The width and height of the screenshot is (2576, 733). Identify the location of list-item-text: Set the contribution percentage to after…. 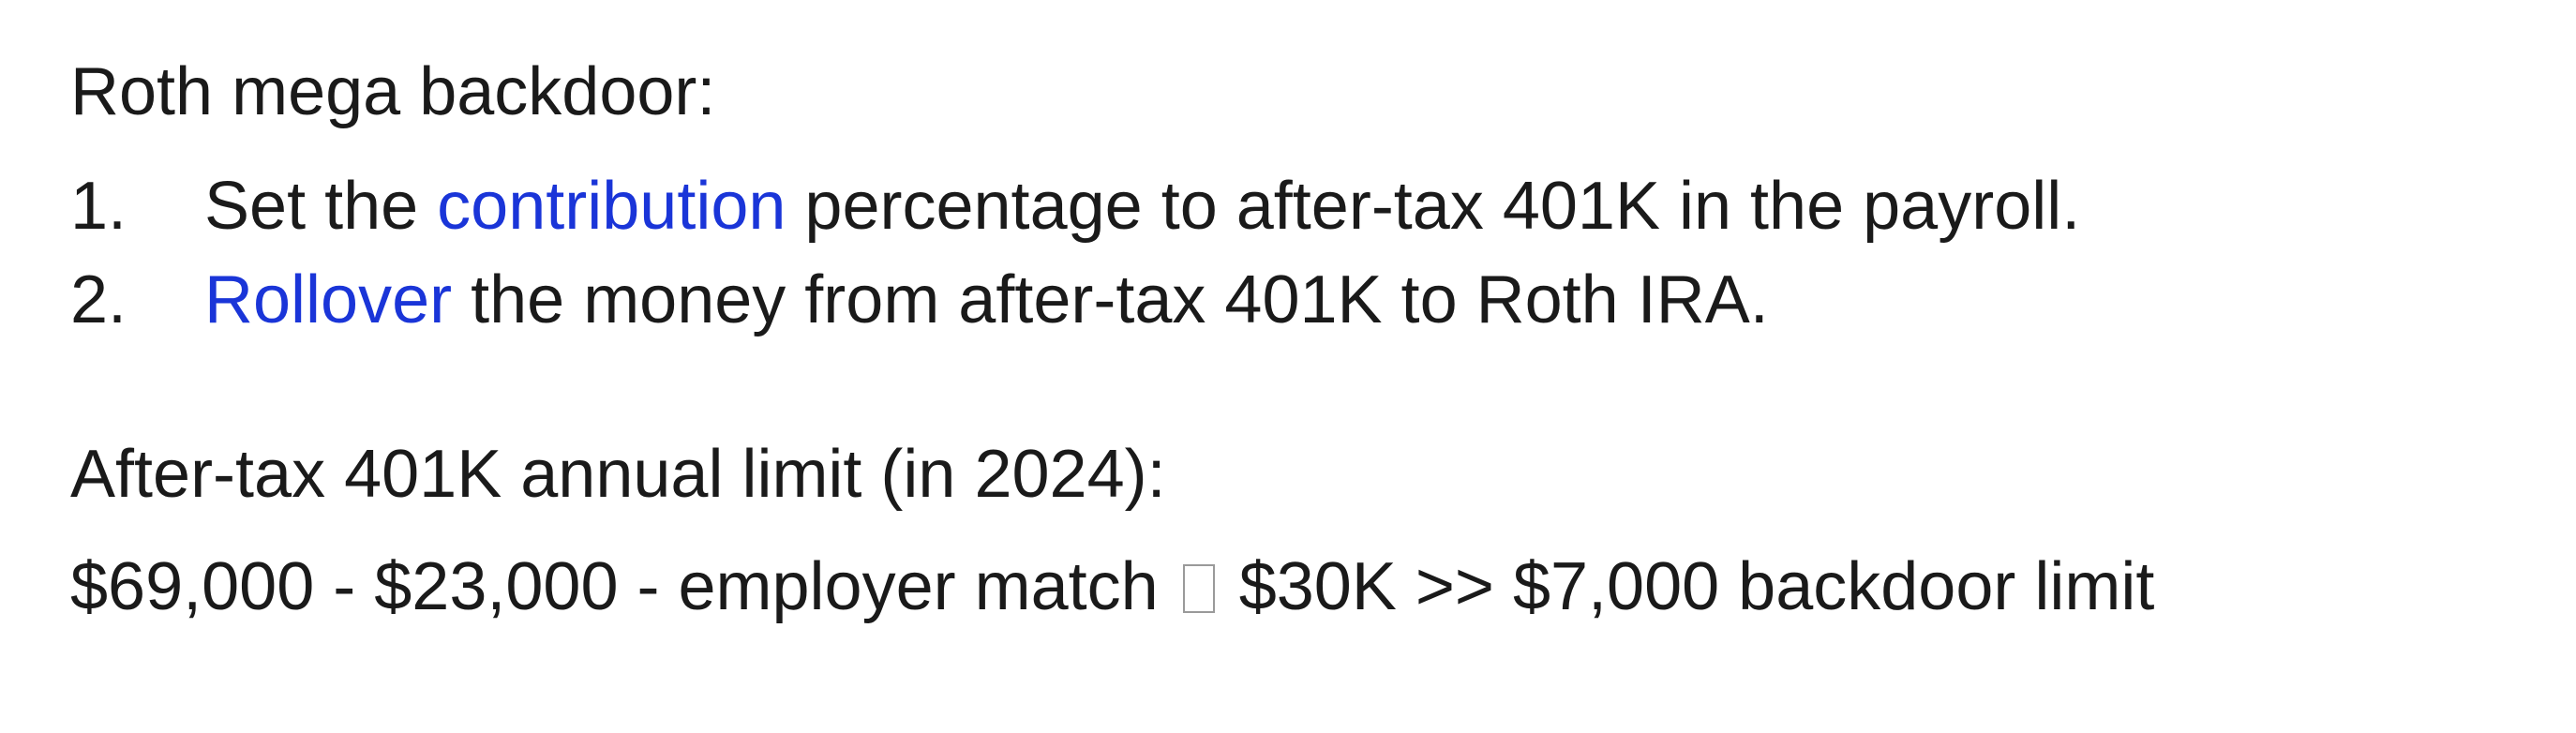
(1142, 206).